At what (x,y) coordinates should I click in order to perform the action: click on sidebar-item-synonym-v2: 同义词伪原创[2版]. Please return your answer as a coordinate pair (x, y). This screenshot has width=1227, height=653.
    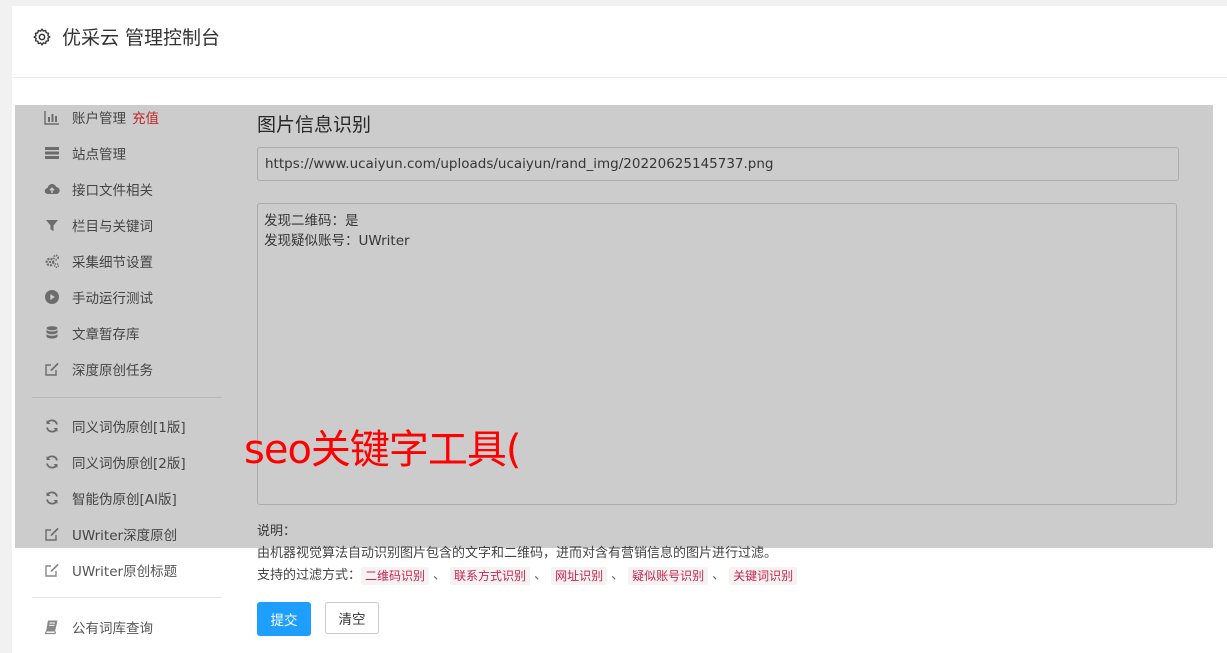
    Looking at the image, I should click on (115, 462).